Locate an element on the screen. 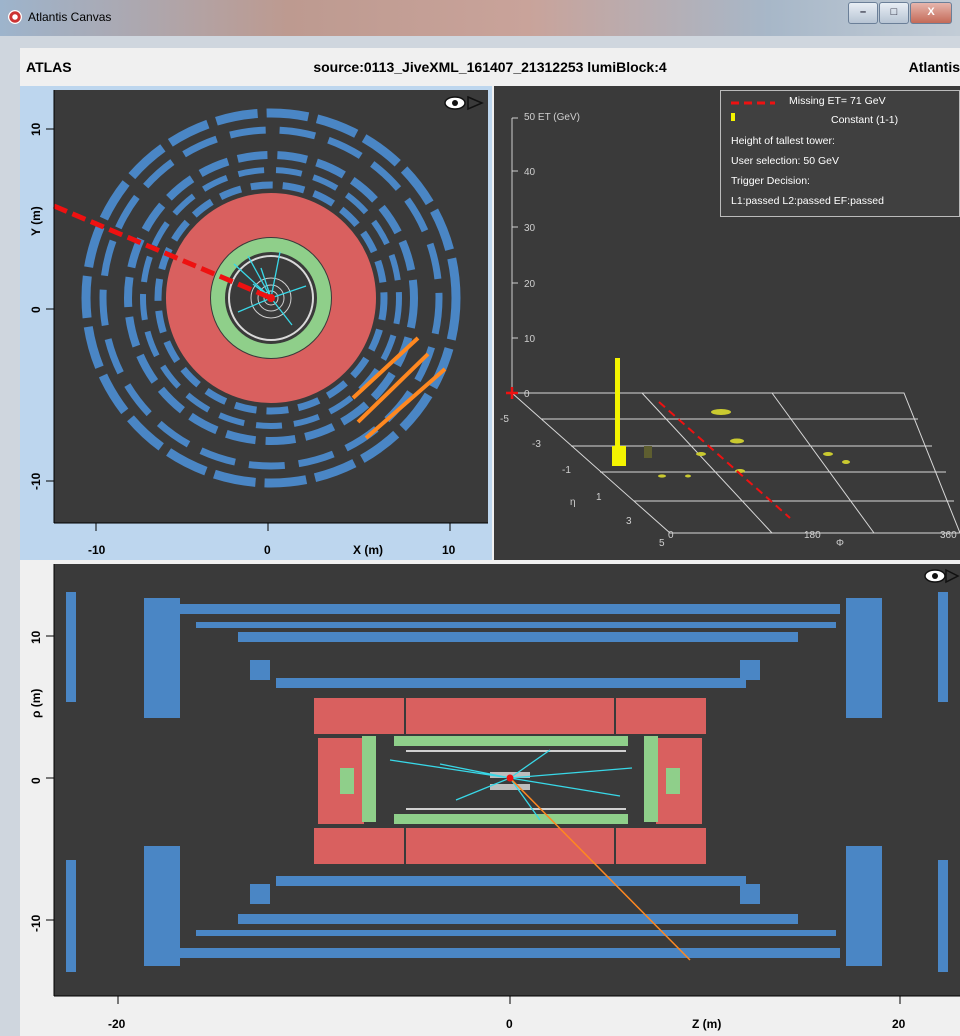  xy-x-axis-label: X (m) is located at coordinates (368, 550).